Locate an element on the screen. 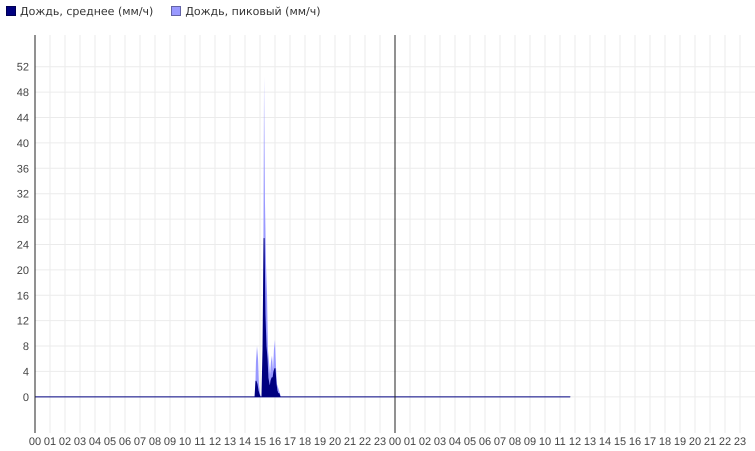  axis-label: 4 is located at coordinates (25, 372).